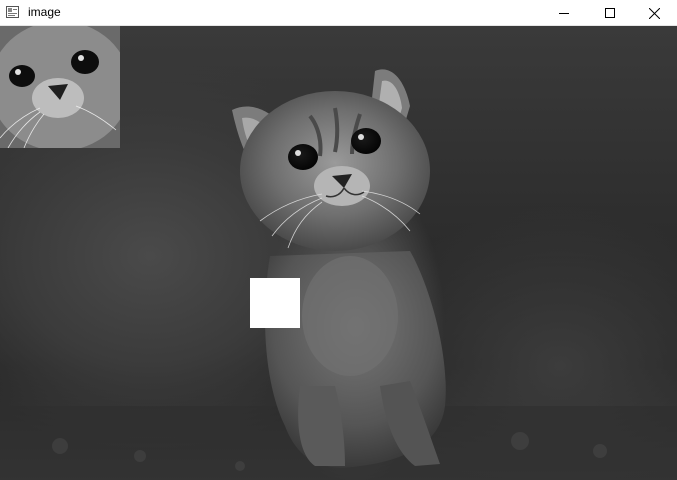  Describe the element at coordinates (12, 12) in the screenshot. I see `app-window-icon` at that location.